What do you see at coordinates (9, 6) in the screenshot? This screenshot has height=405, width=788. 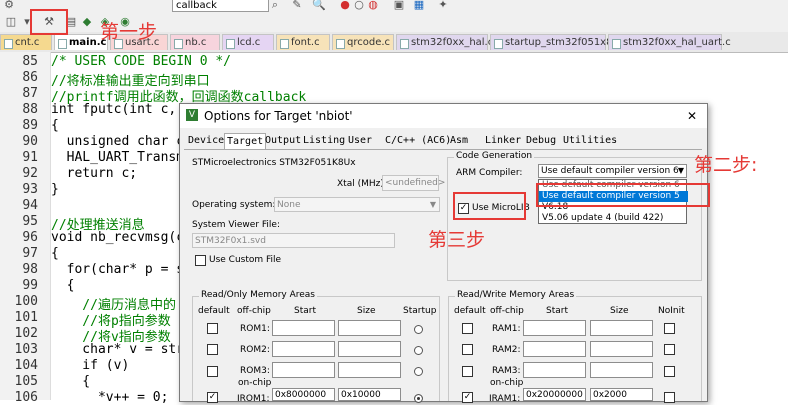 I see `build-icon: ⚙` at bounding box center [9, 6].